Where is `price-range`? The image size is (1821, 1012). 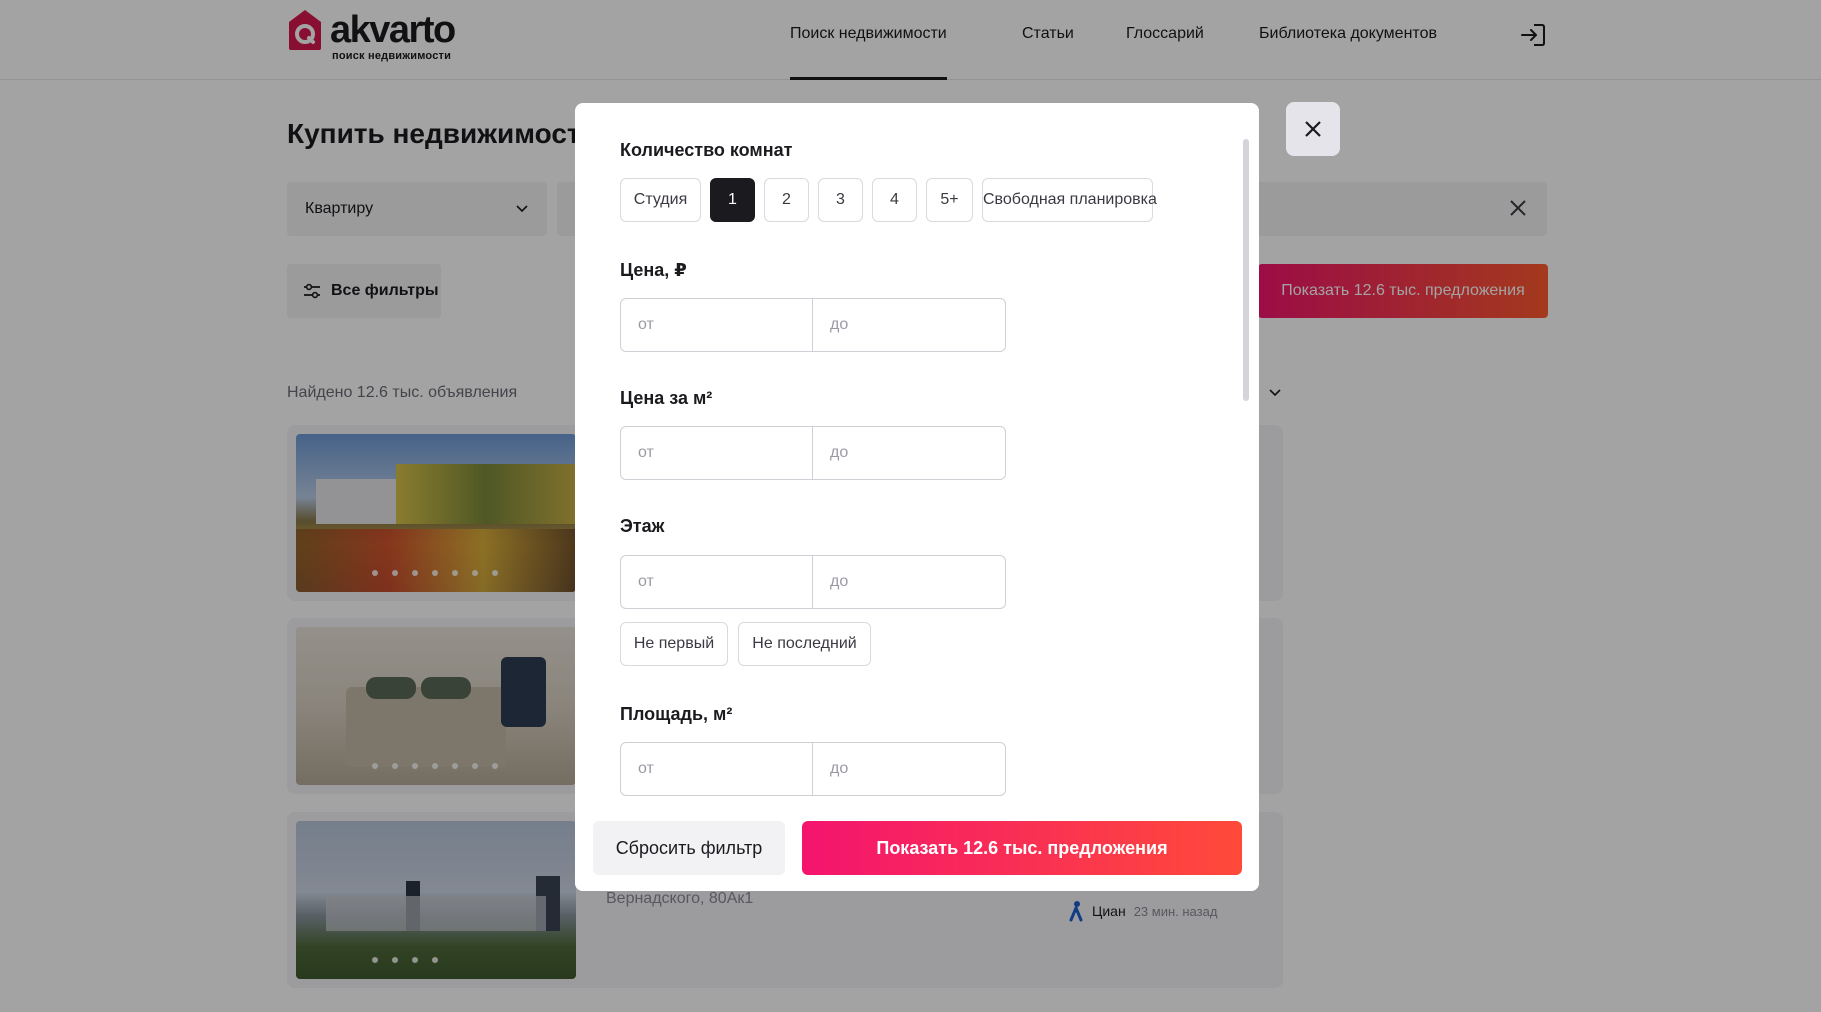 price-range is located at coordinates (813, 325).